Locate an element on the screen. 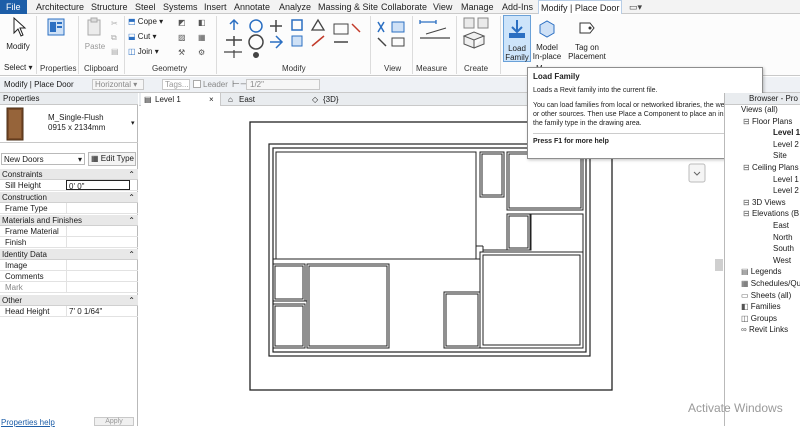 This screenshot has height=428, width=800. orientation-select: Horizontal ▾ is located at coordinates (118, 84).